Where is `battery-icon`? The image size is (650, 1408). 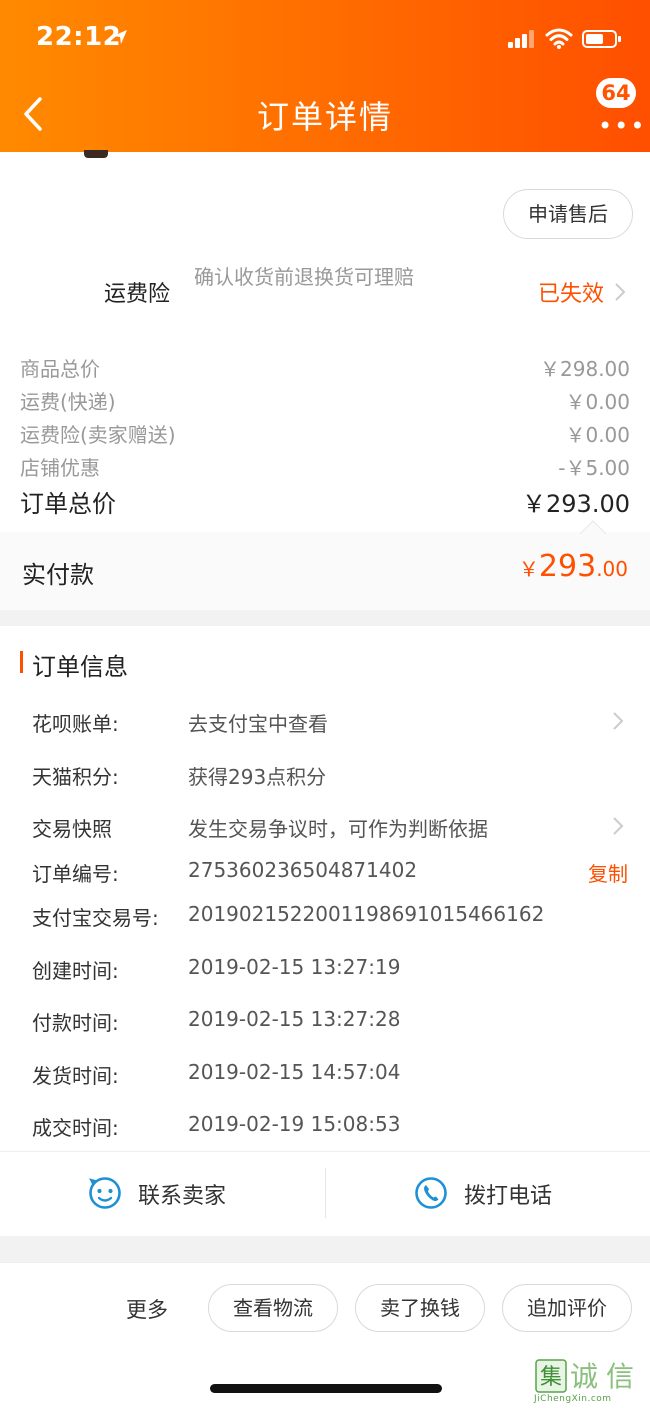 battery-icon is located at coordinates (601, 39).